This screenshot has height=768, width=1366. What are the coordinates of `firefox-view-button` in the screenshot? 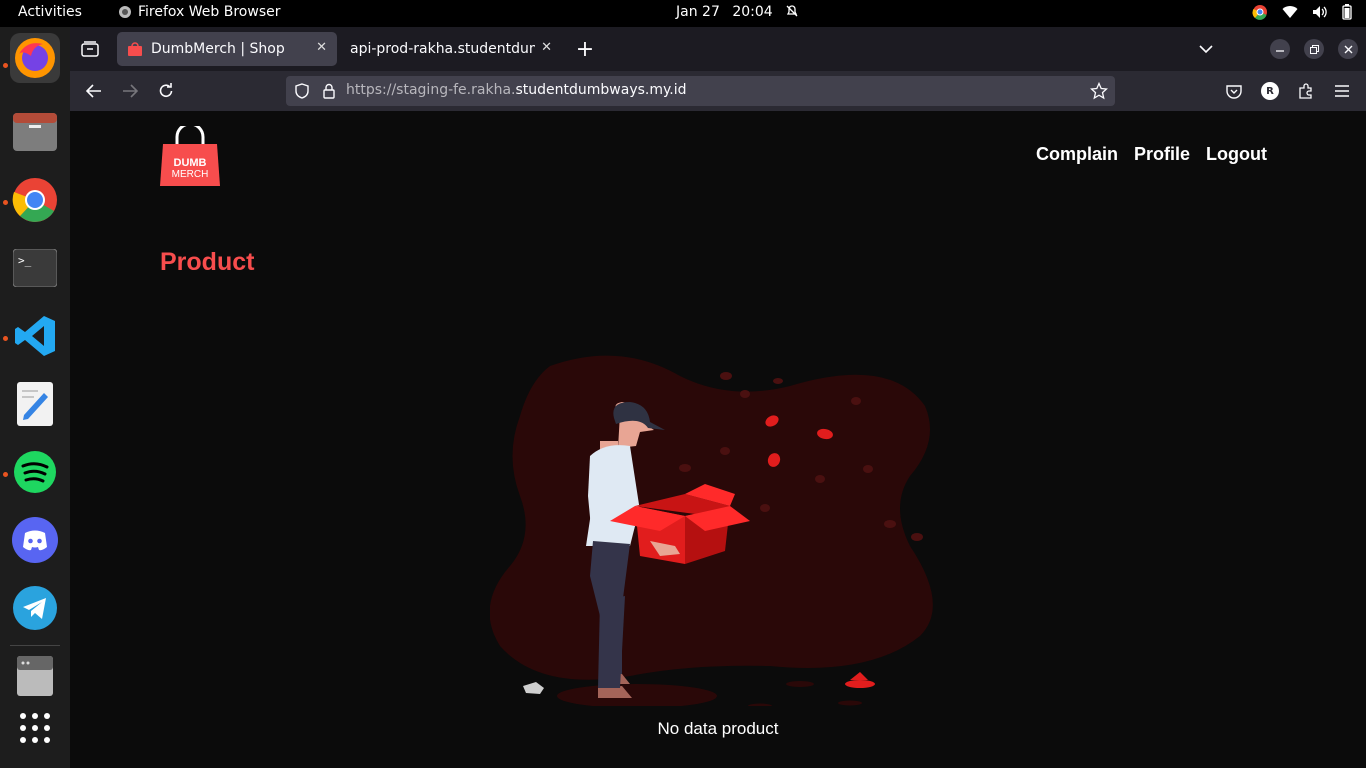 It's located at (90, 49).